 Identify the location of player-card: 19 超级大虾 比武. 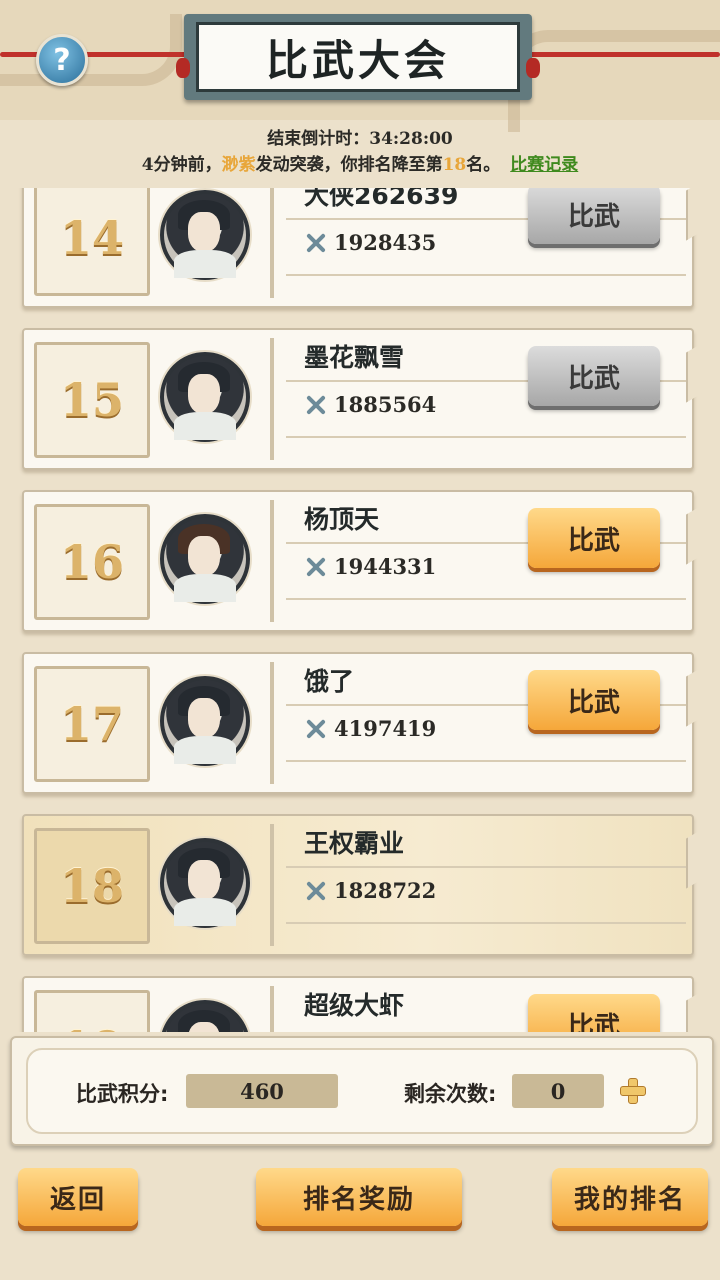
(358, 1004).